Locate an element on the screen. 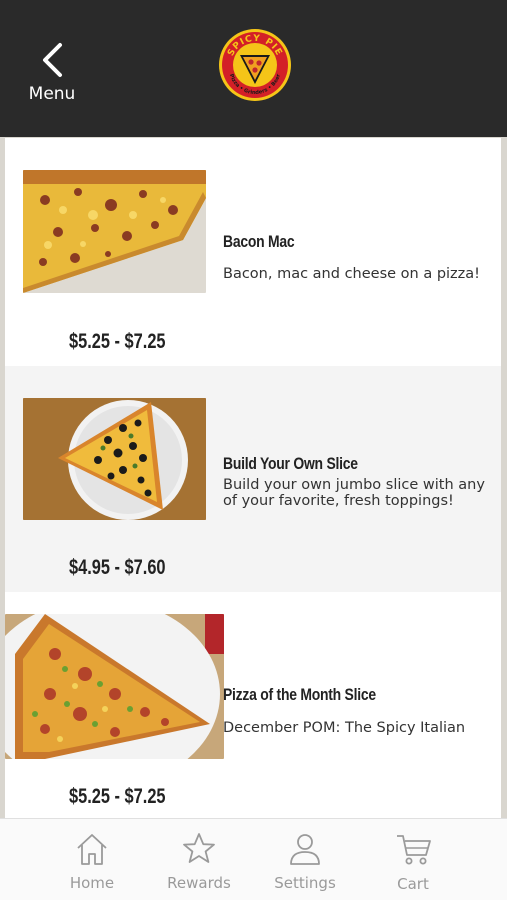 Image resolution: width=507 pixels, height=900 pixels. tab-label: Cart is located at coordinates (413, 884).